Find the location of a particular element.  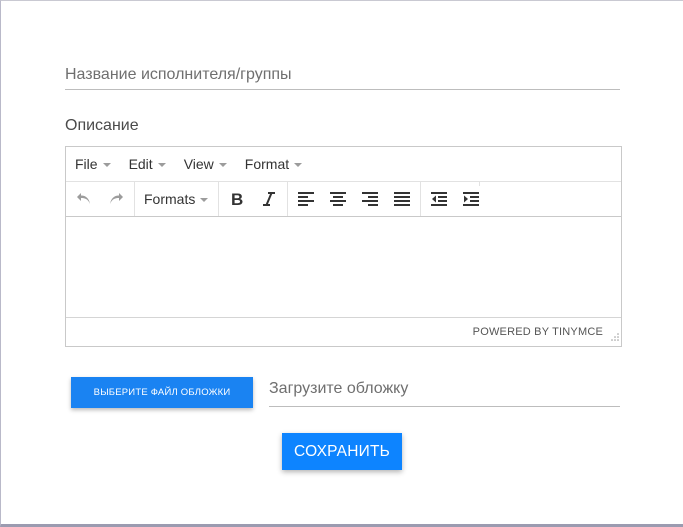

menu-format: Format is located at coordinates (273, 164).